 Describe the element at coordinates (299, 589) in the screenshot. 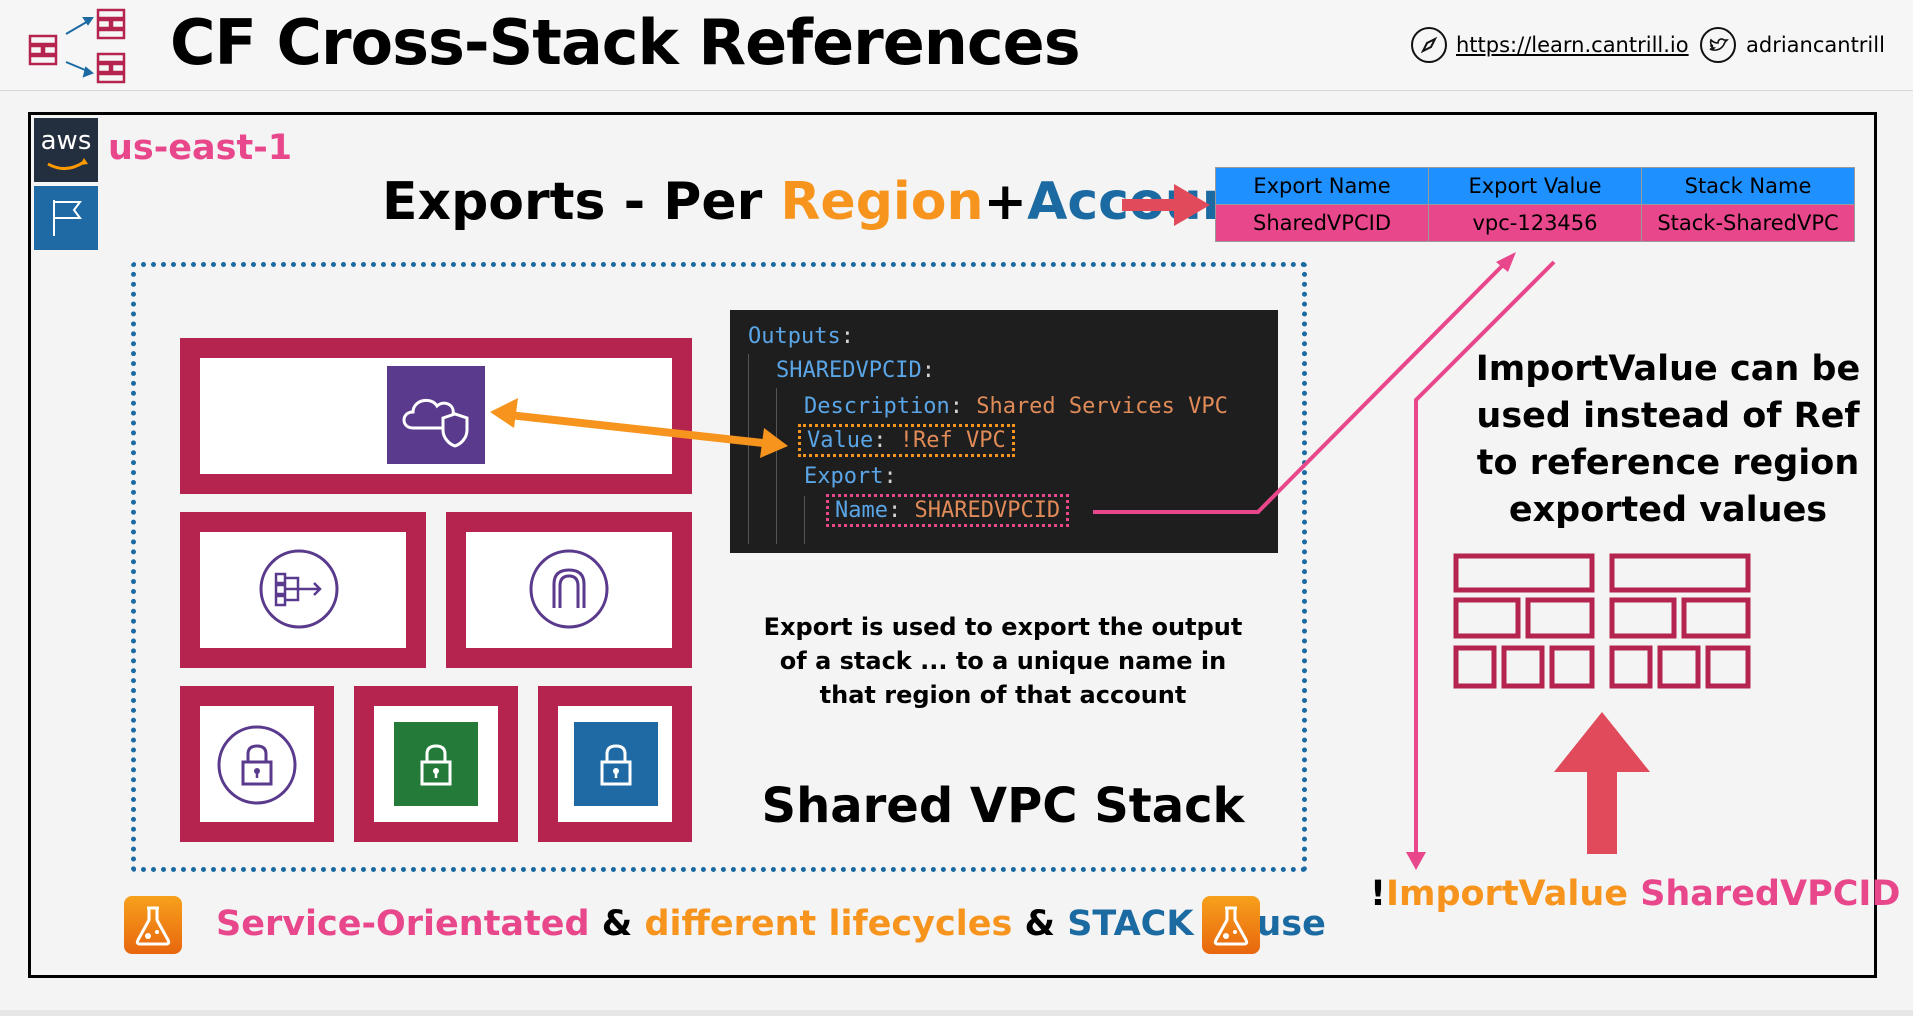

I see `nat-gateway-icon` at that location.